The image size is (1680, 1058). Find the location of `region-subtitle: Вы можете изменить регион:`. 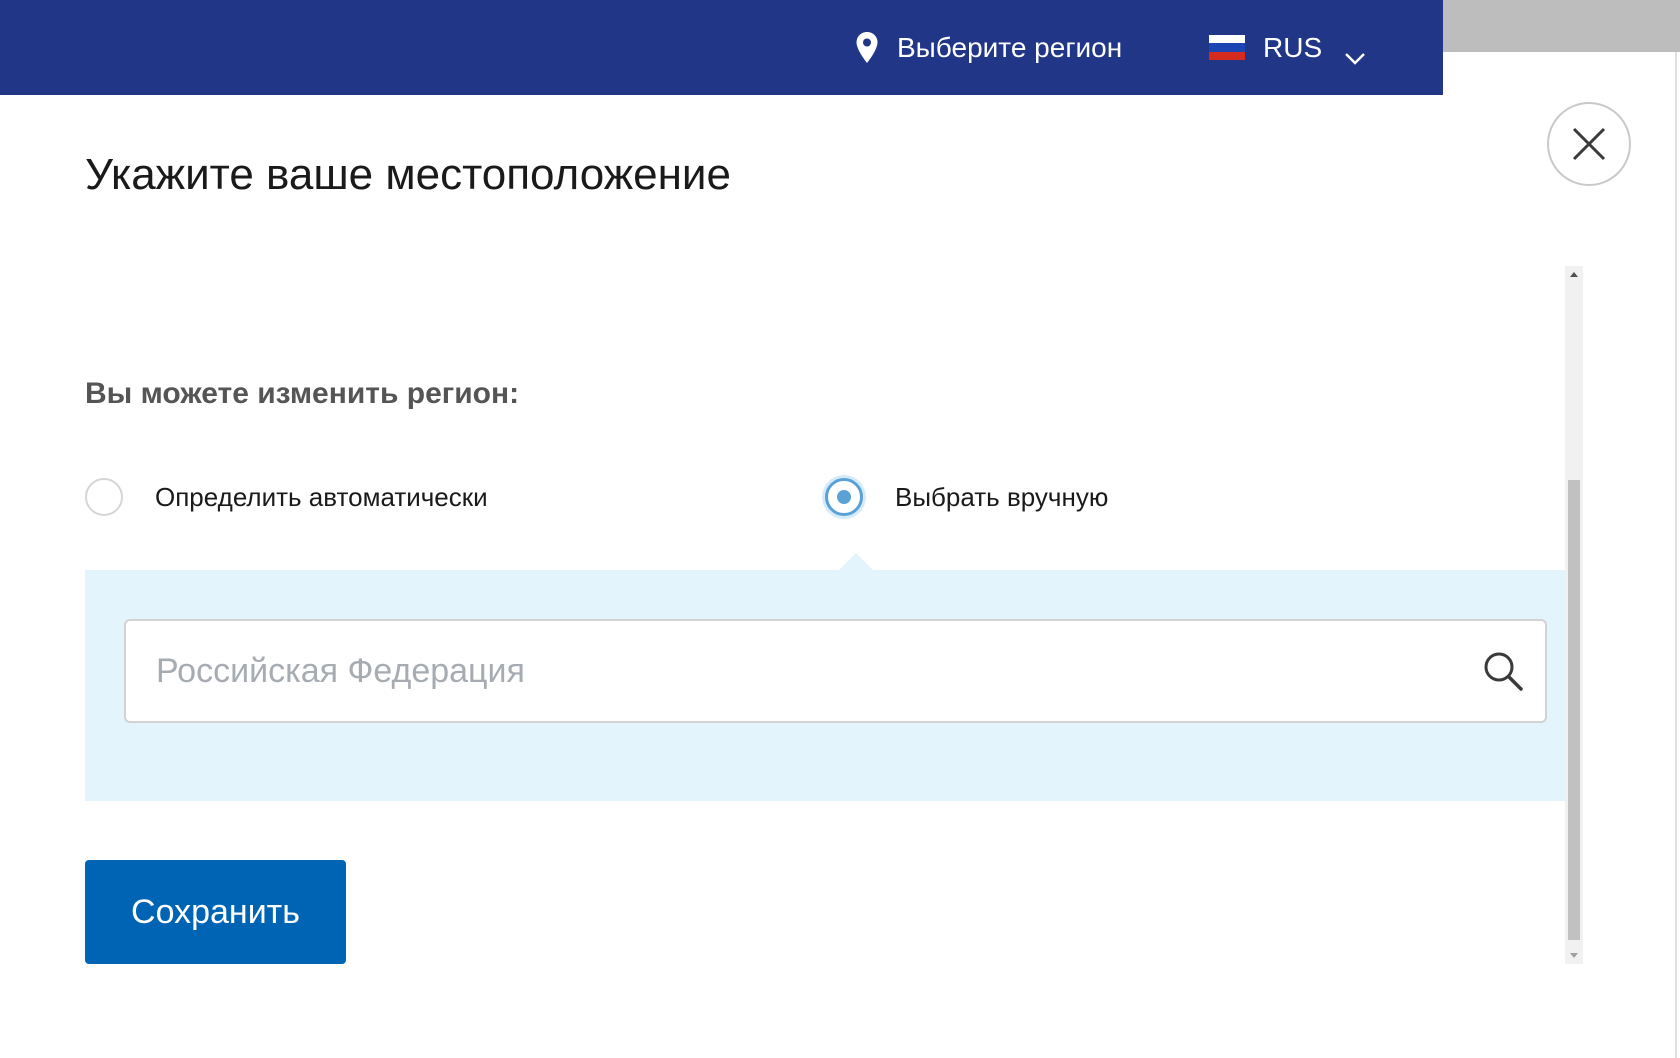

region-subtitle: Вы можете изменить регион: is located at coordinates (302, 393).